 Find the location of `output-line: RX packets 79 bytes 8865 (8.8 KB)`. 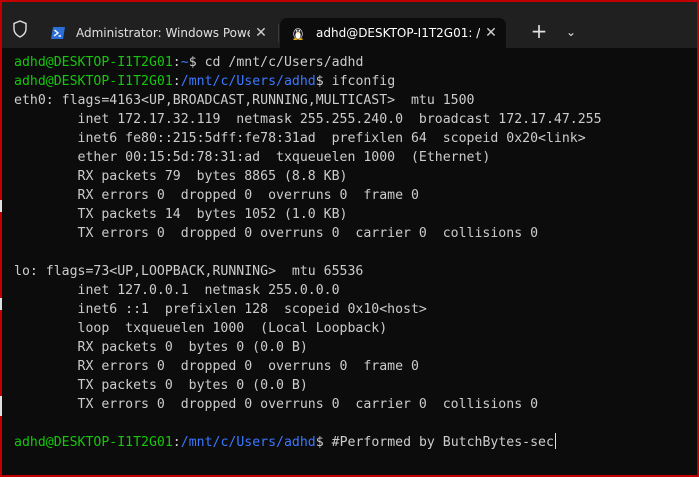

output-line: RX packets 79 bytes 8865 (8.8 KB) is located at coordinates (181, 176).